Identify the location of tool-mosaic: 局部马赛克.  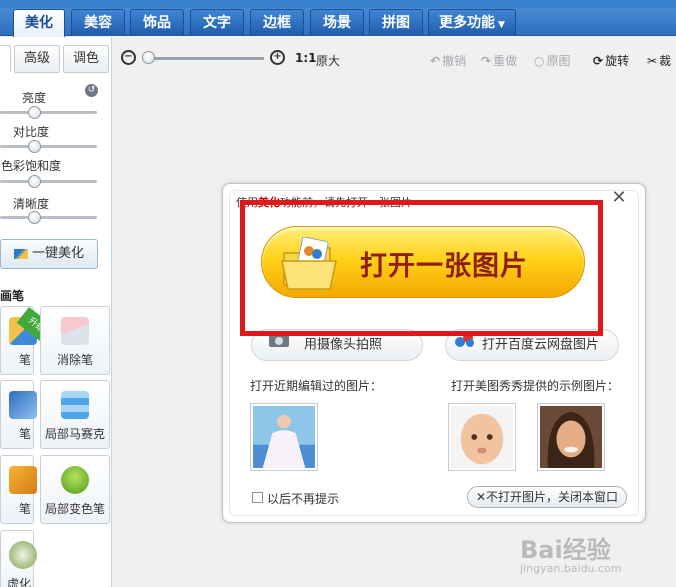
(75, 414).